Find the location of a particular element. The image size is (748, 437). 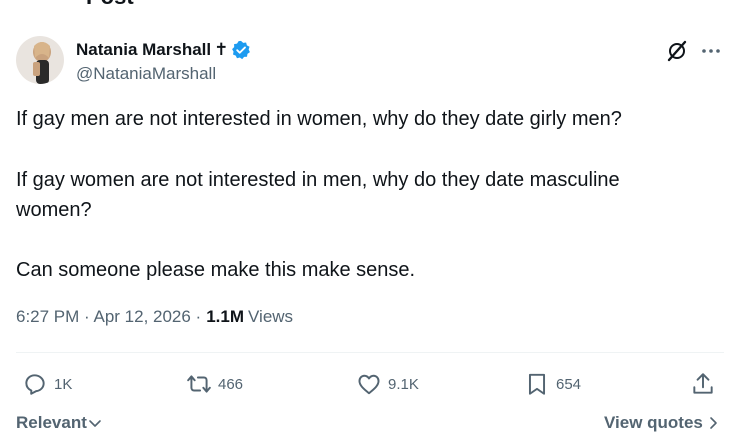

avatar is located at coordinates (40, 60).